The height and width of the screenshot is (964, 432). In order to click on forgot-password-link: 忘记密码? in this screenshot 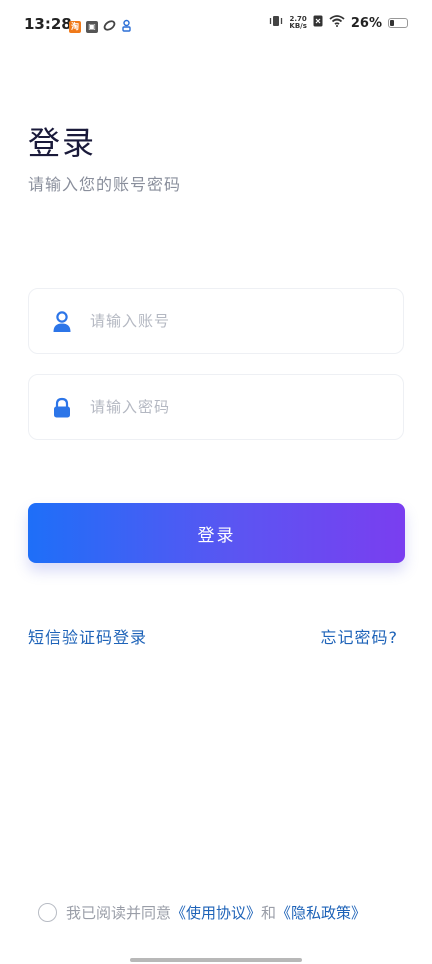, I will do `click(360, 636)`.